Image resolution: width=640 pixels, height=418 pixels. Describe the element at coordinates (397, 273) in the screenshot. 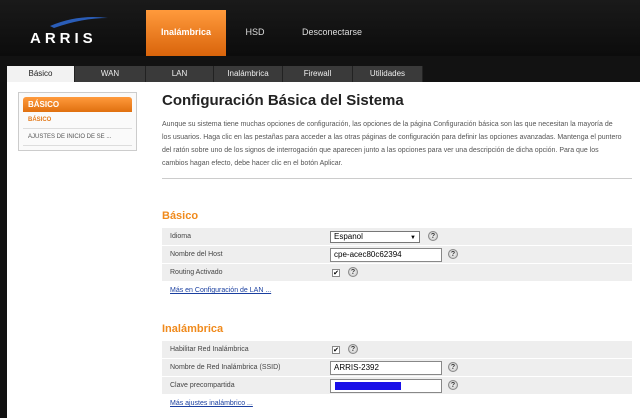

I see `routing-row: Routing Activado ✔ ?` at that location.